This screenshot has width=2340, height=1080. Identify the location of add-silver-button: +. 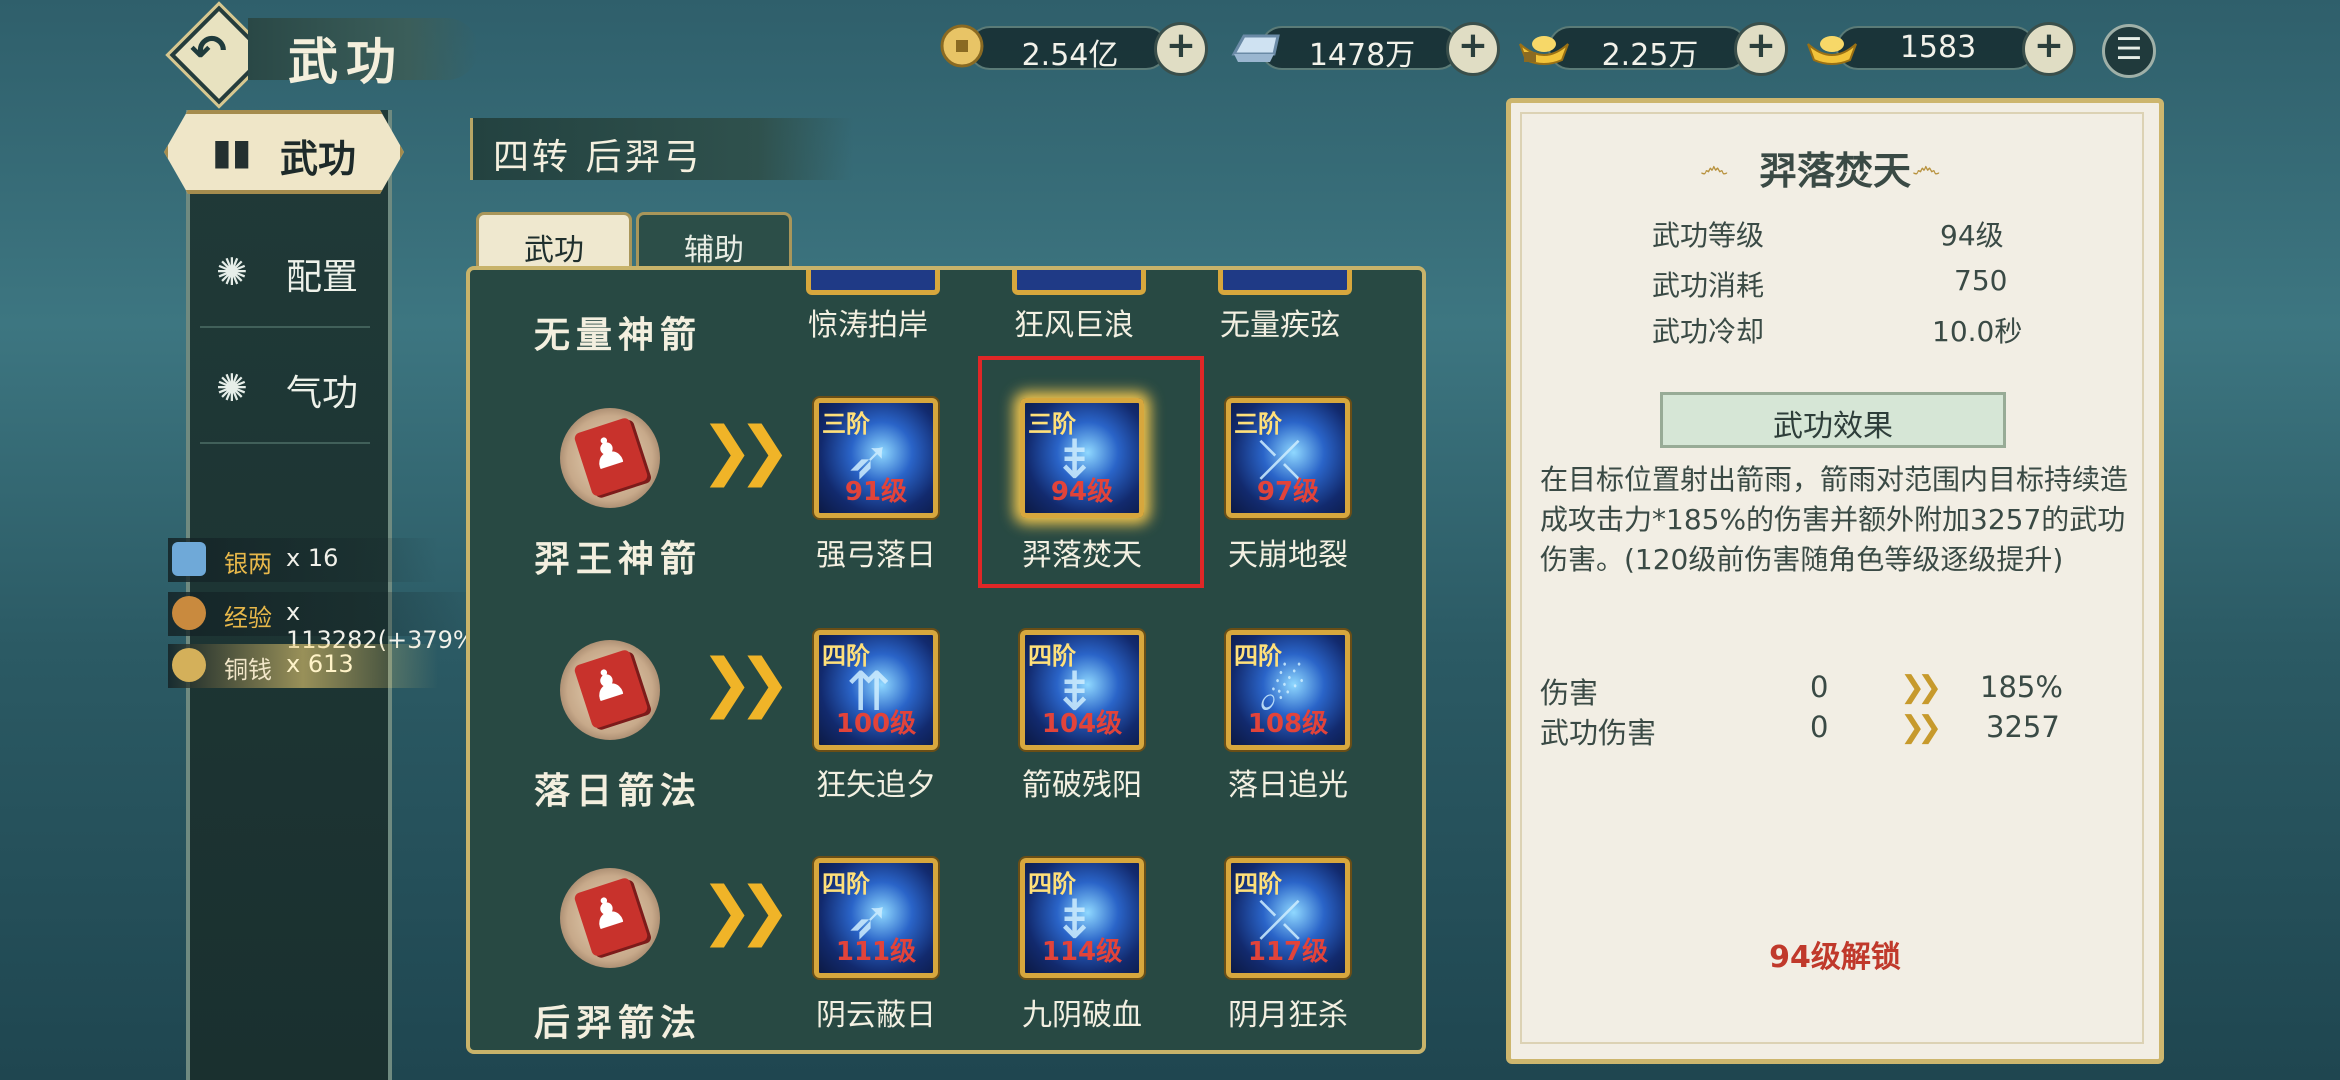
(1473, 49).